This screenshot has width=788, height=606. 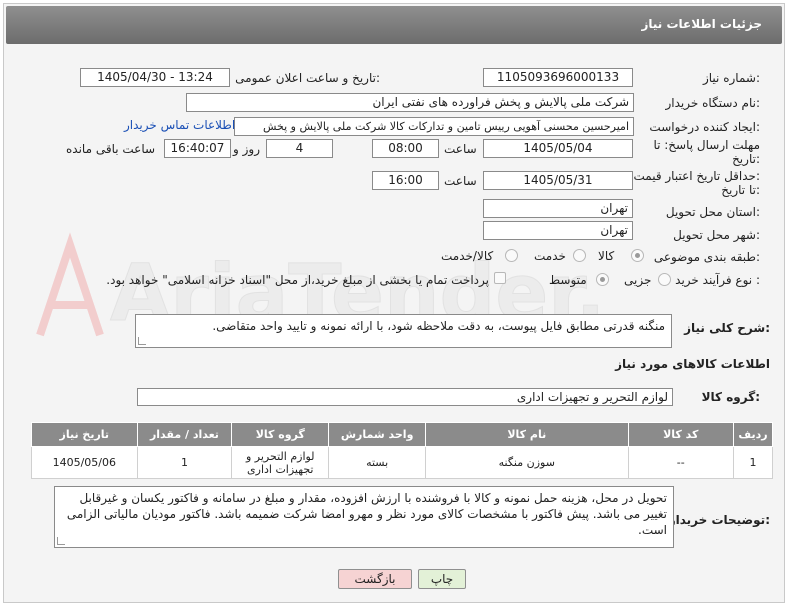 I want to click on need-number-label: شماره نیاز:, so click(x=731, y=78).